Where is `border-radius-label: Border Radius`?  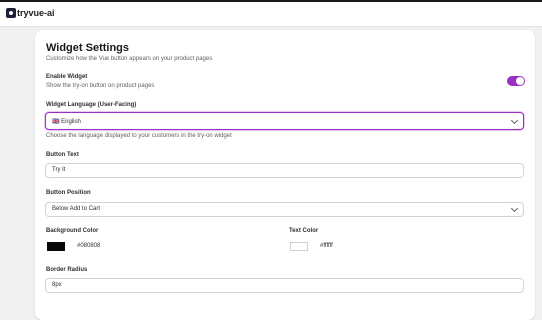
border-radius-label: Border Radius is located at coordinates (67, 270).